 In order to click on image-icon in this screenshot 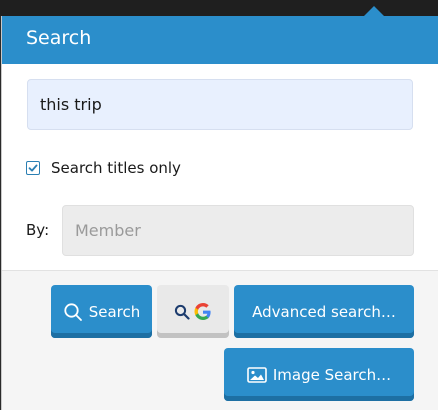, I will do `click(257, 374)`.